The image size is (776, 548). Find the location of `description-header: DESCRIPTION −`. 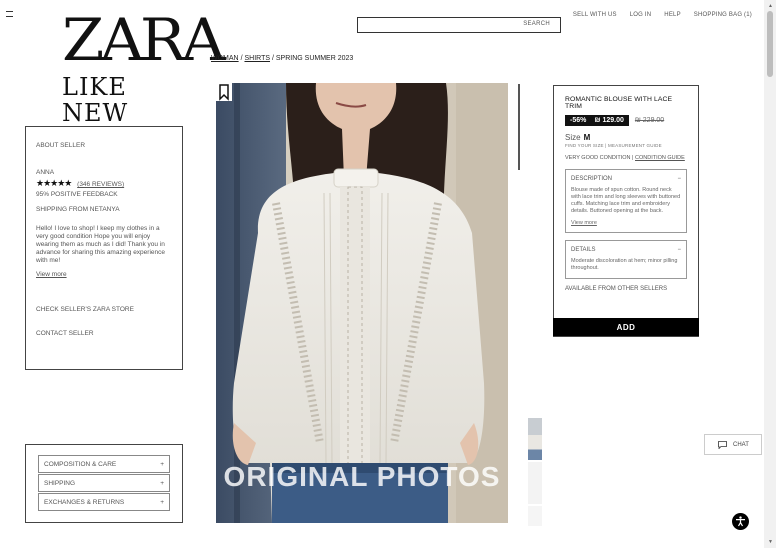

description-header: DESCRIPTION − is located at coordinates (626, 179).